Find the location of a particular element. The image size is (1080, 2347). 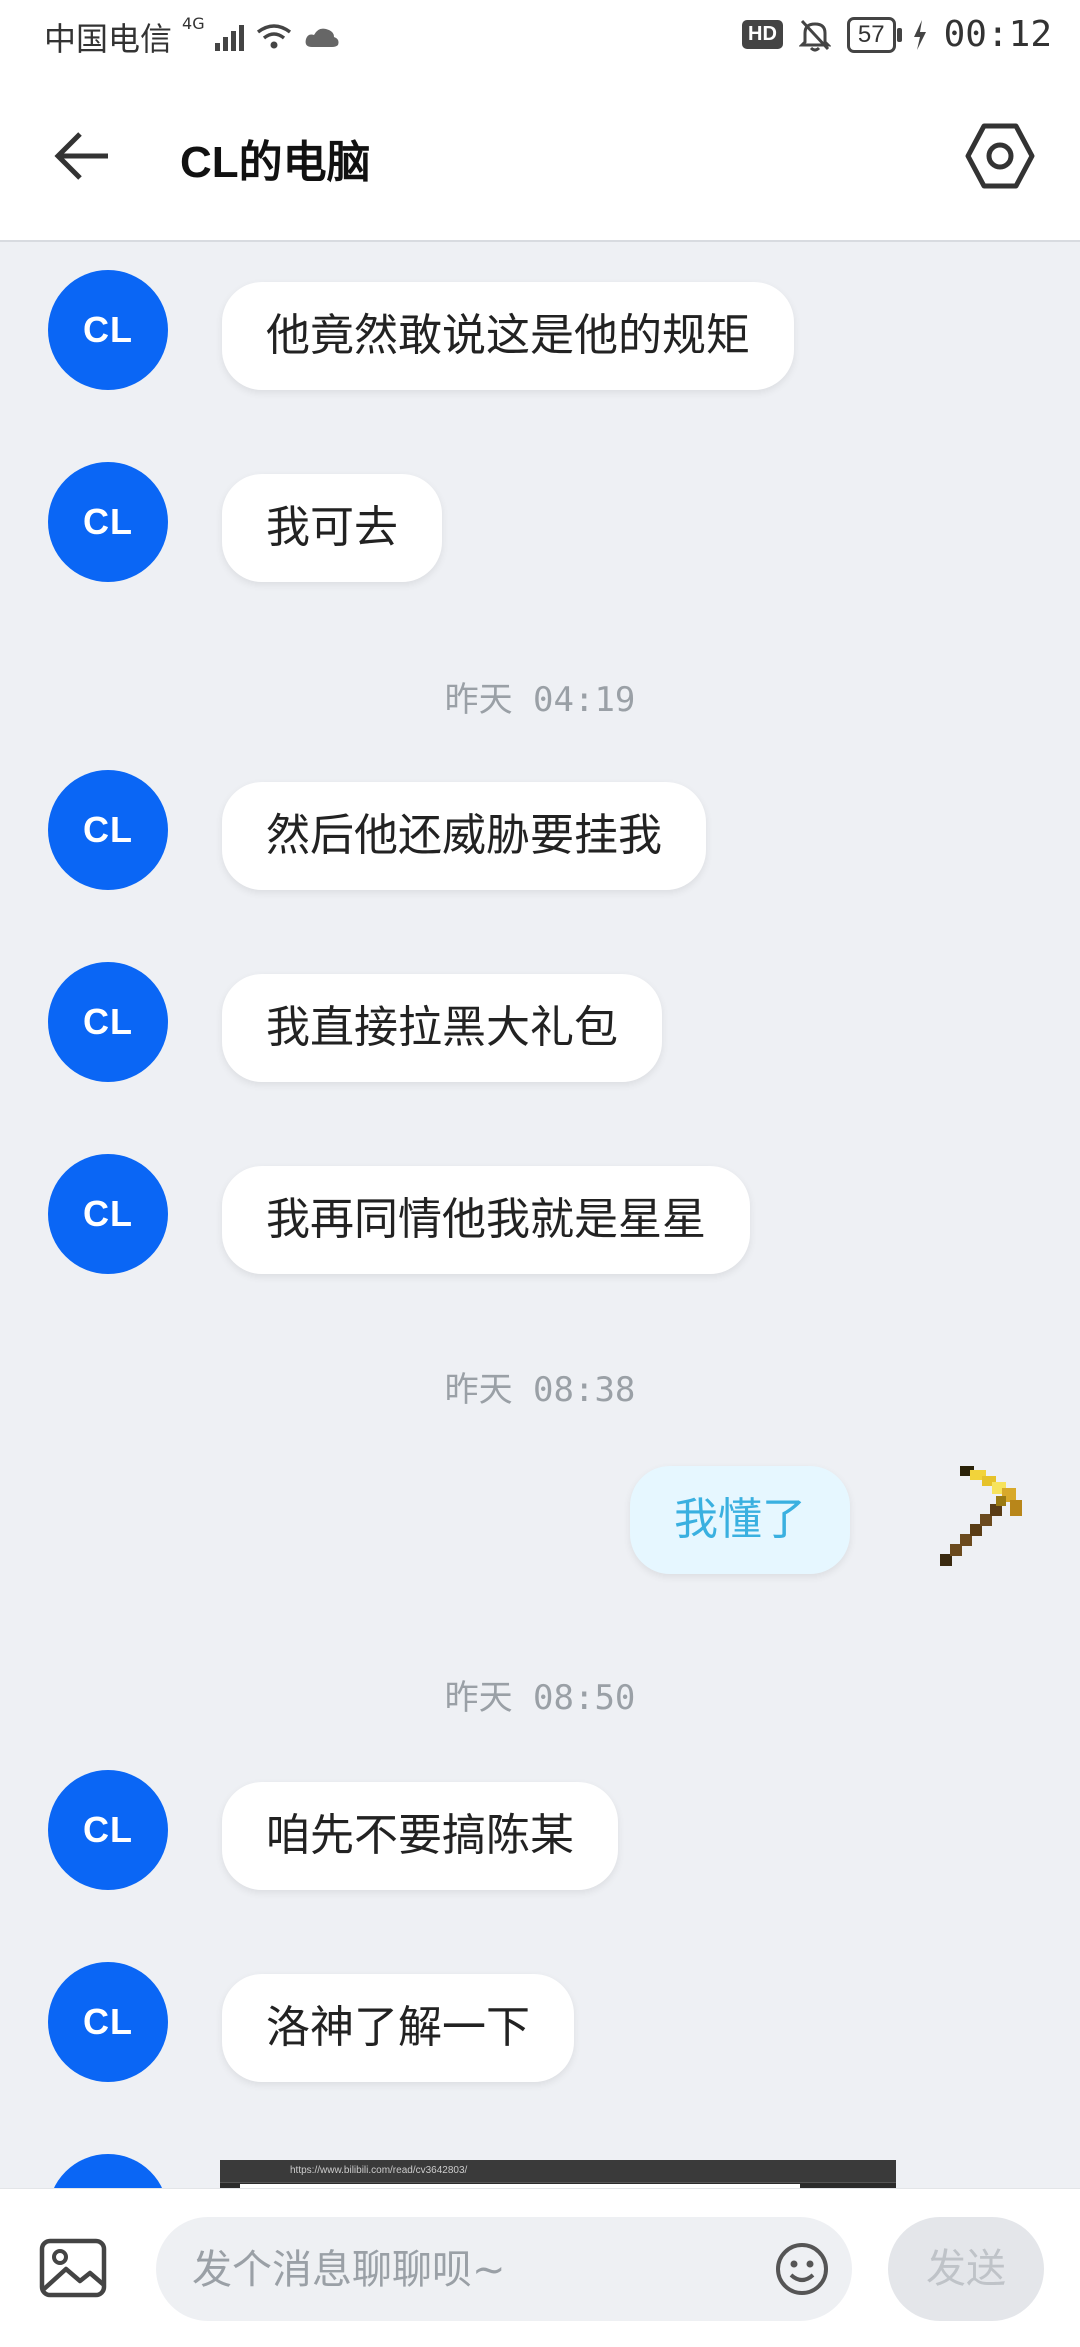

pickaxe-avatar-icon is located at coordinates (980, 1515).